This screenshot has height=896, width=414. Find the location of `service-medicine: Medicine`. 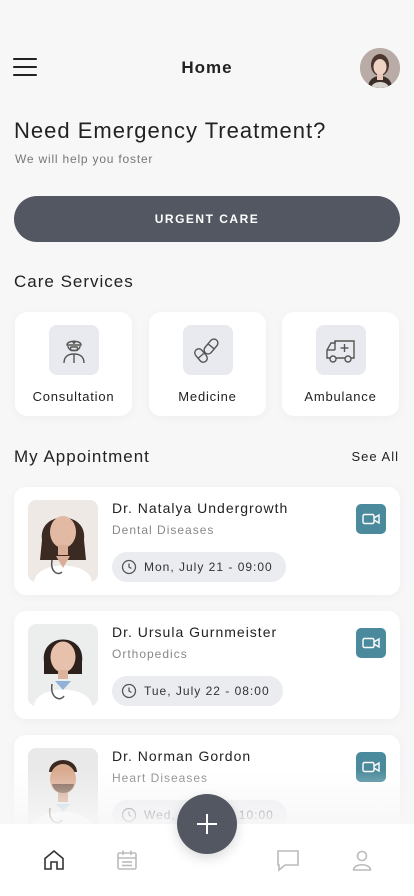

service-medicine: Medicine is located at coordinates (207, 364).